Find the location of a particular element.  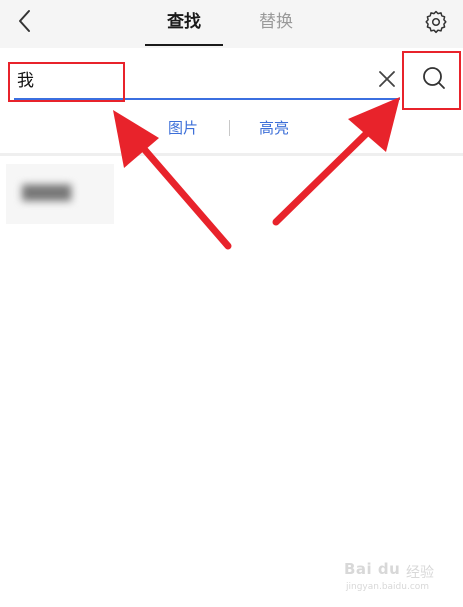

watermark-label: 经验 is located at coordinates (420, 573).